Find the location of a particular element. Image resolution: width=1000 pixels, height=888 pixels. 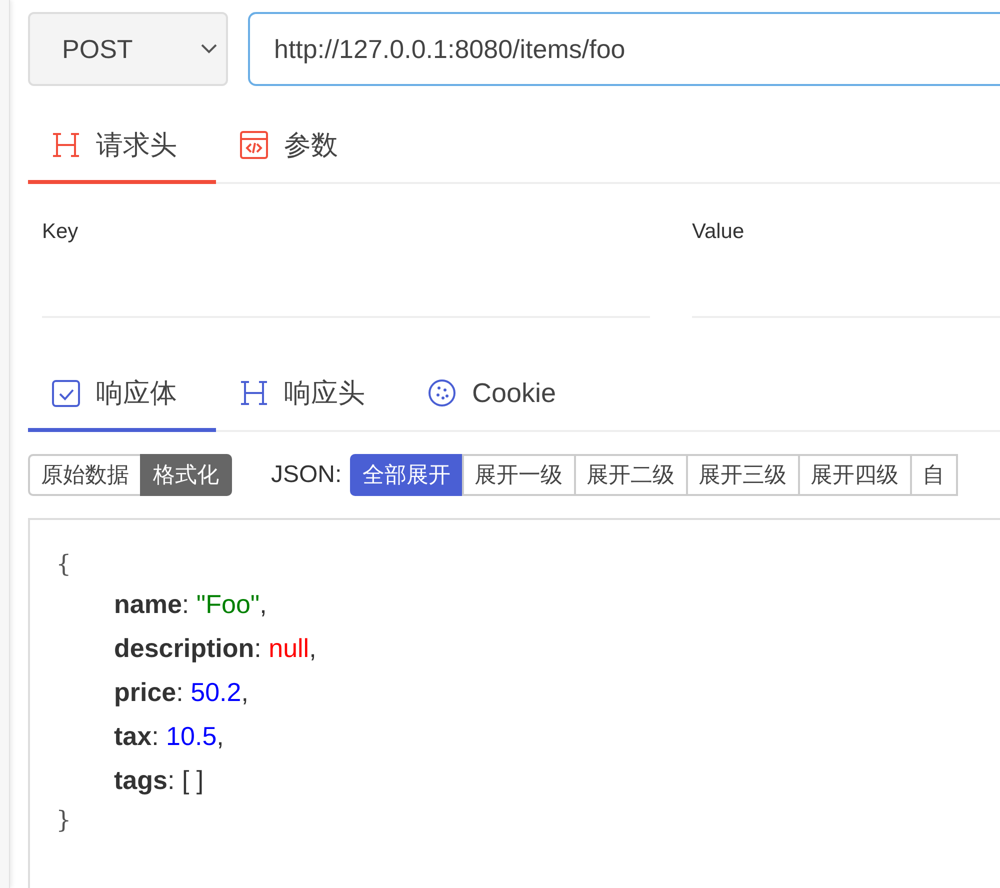

code-window-icon is located at coordinates (254, 145).